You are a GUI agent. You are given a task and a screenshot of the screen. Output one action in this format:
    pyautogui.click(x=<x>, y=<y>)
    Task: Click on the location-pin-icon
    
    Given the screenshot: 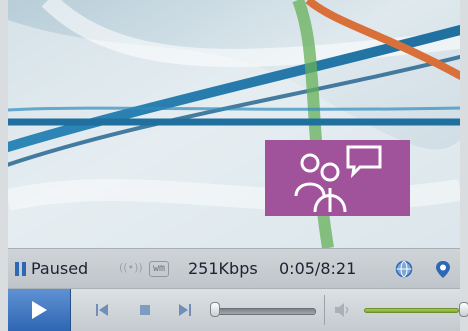 What is the action you would take?
    pyautogui.click(x=443, y=269)
    